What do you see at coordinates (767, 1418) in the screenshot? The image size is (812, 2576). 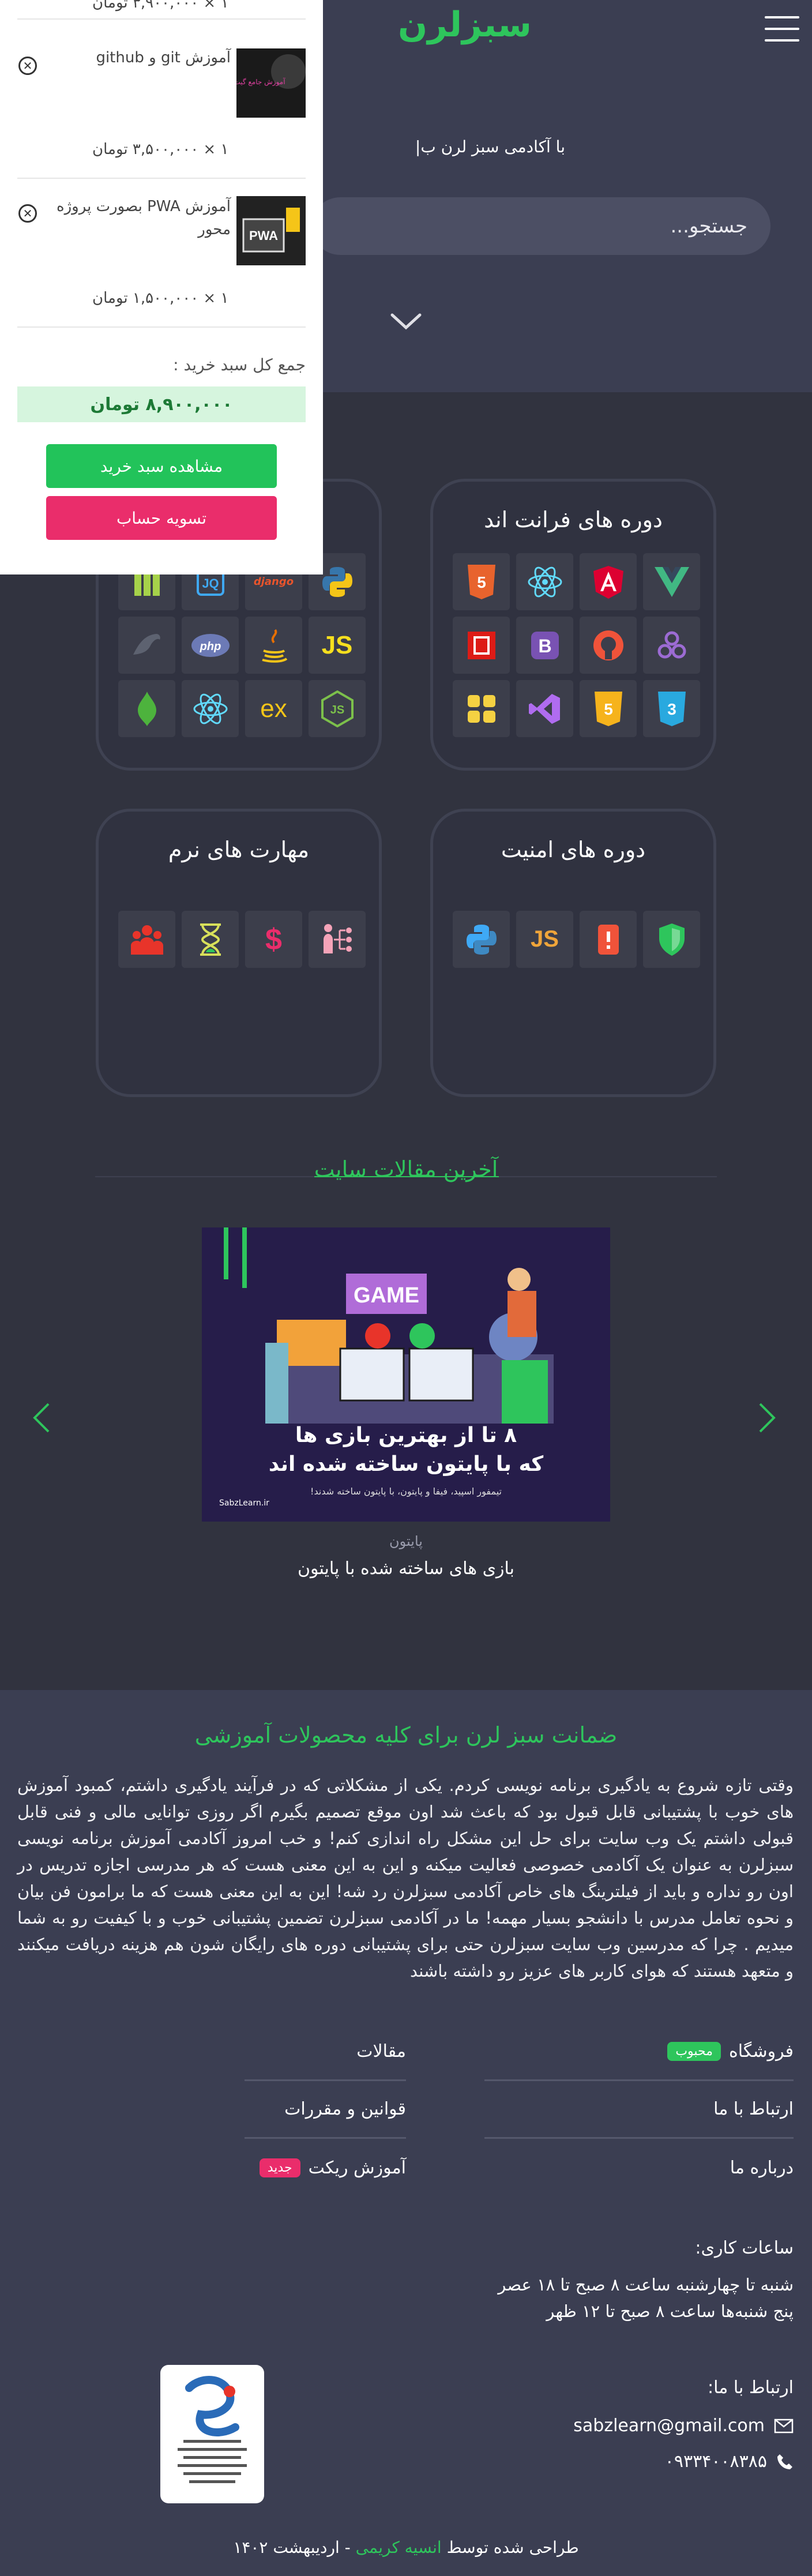 I see `slider-next-arrow-icon` at bounding box center [767, 1418].